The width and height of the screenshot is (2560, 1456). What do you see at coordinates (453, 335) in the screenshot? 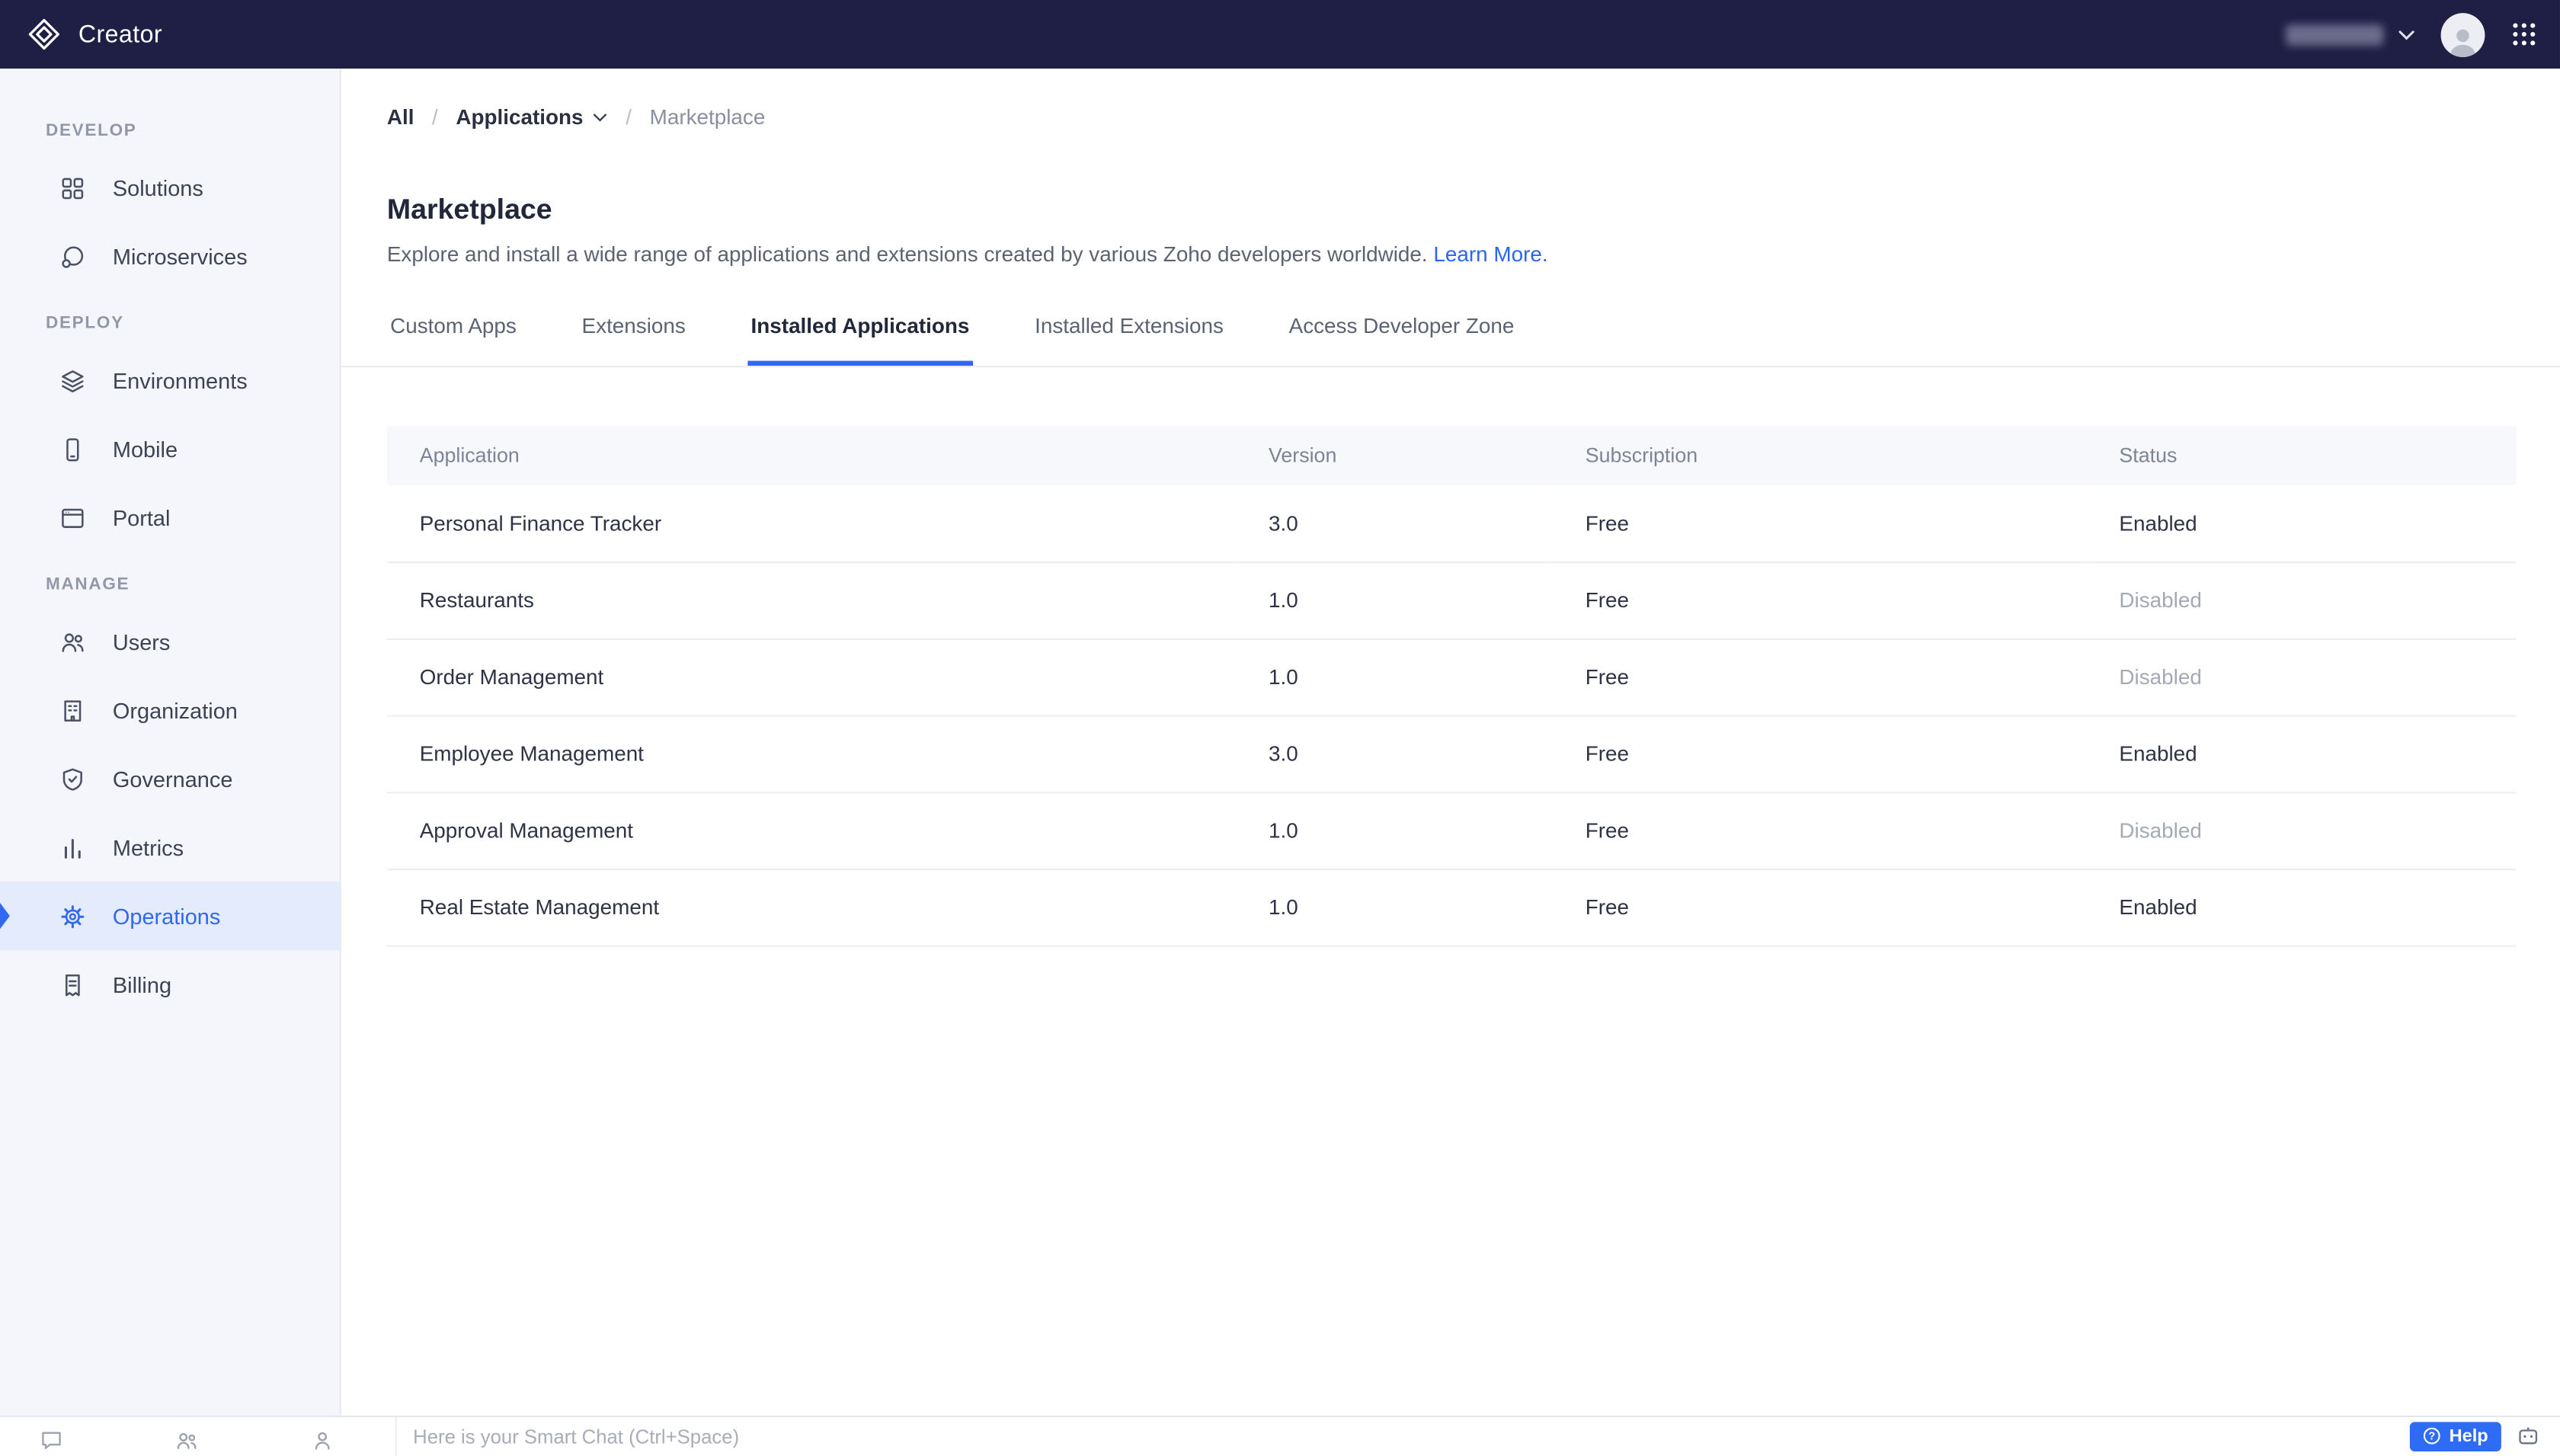
I see `tab-custom-apps: Custom Apps` at bounding box center [453, 335].